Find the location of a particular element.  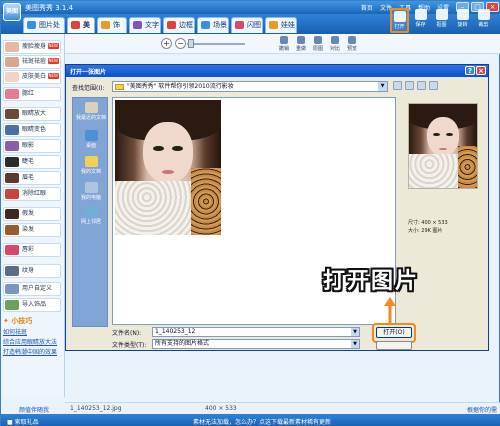

look-in-label: 查找范围(I): is located at coordinates (88, 88).